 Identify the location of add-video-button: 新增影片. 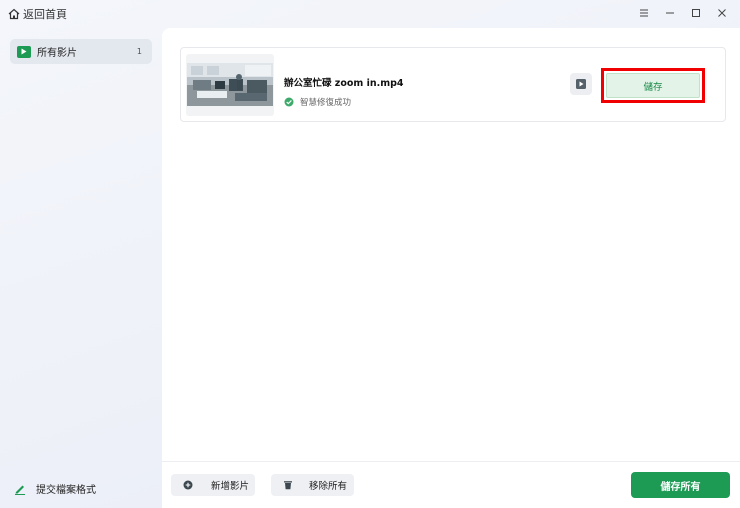
(213, 485).